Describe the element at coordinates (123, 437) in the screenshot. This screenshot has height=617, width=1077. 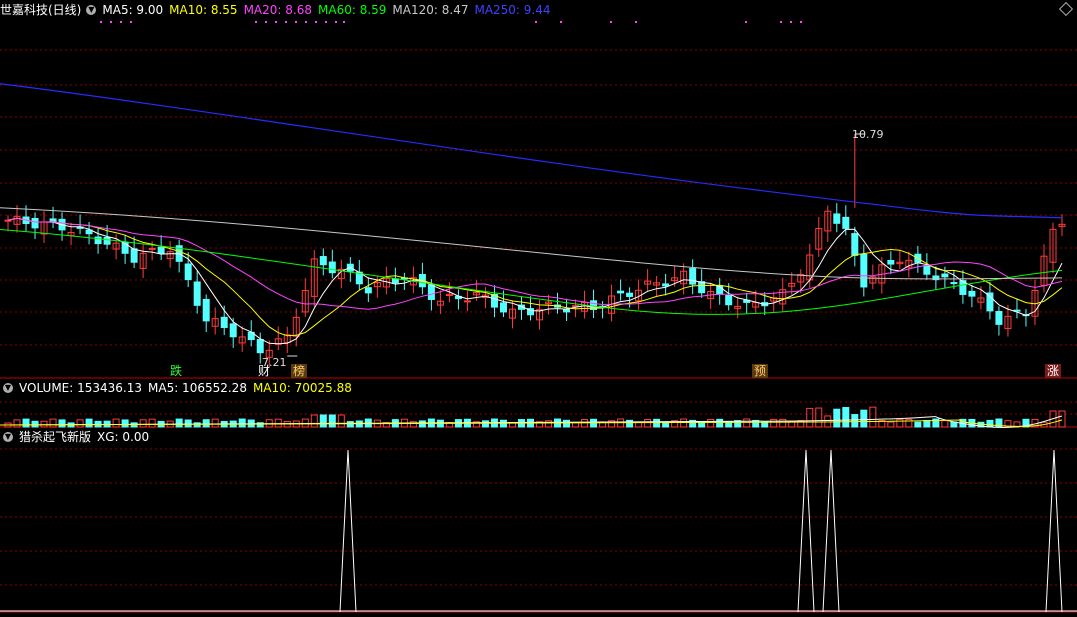
I see `indicator-xg-value: XG: 0.00` at that location.